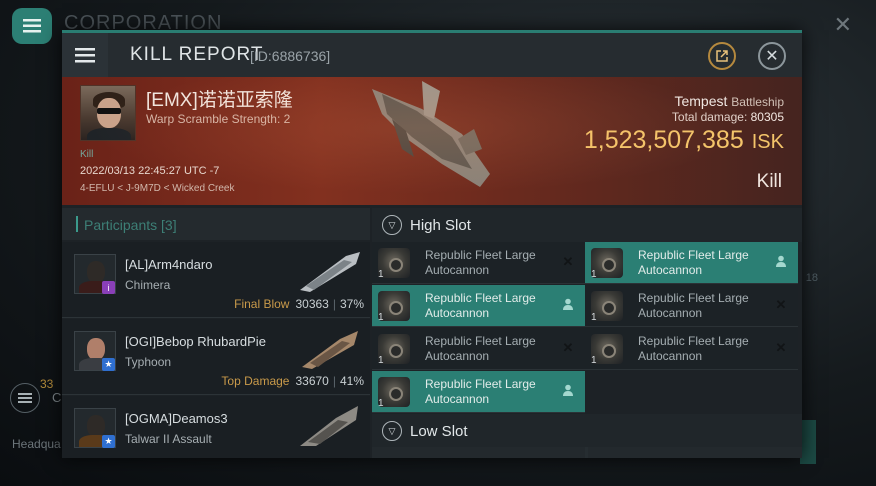 The width and height of the screenshot is (876, 486). I want to click on total-damage: Total damage: 80305, so click(727, 117).